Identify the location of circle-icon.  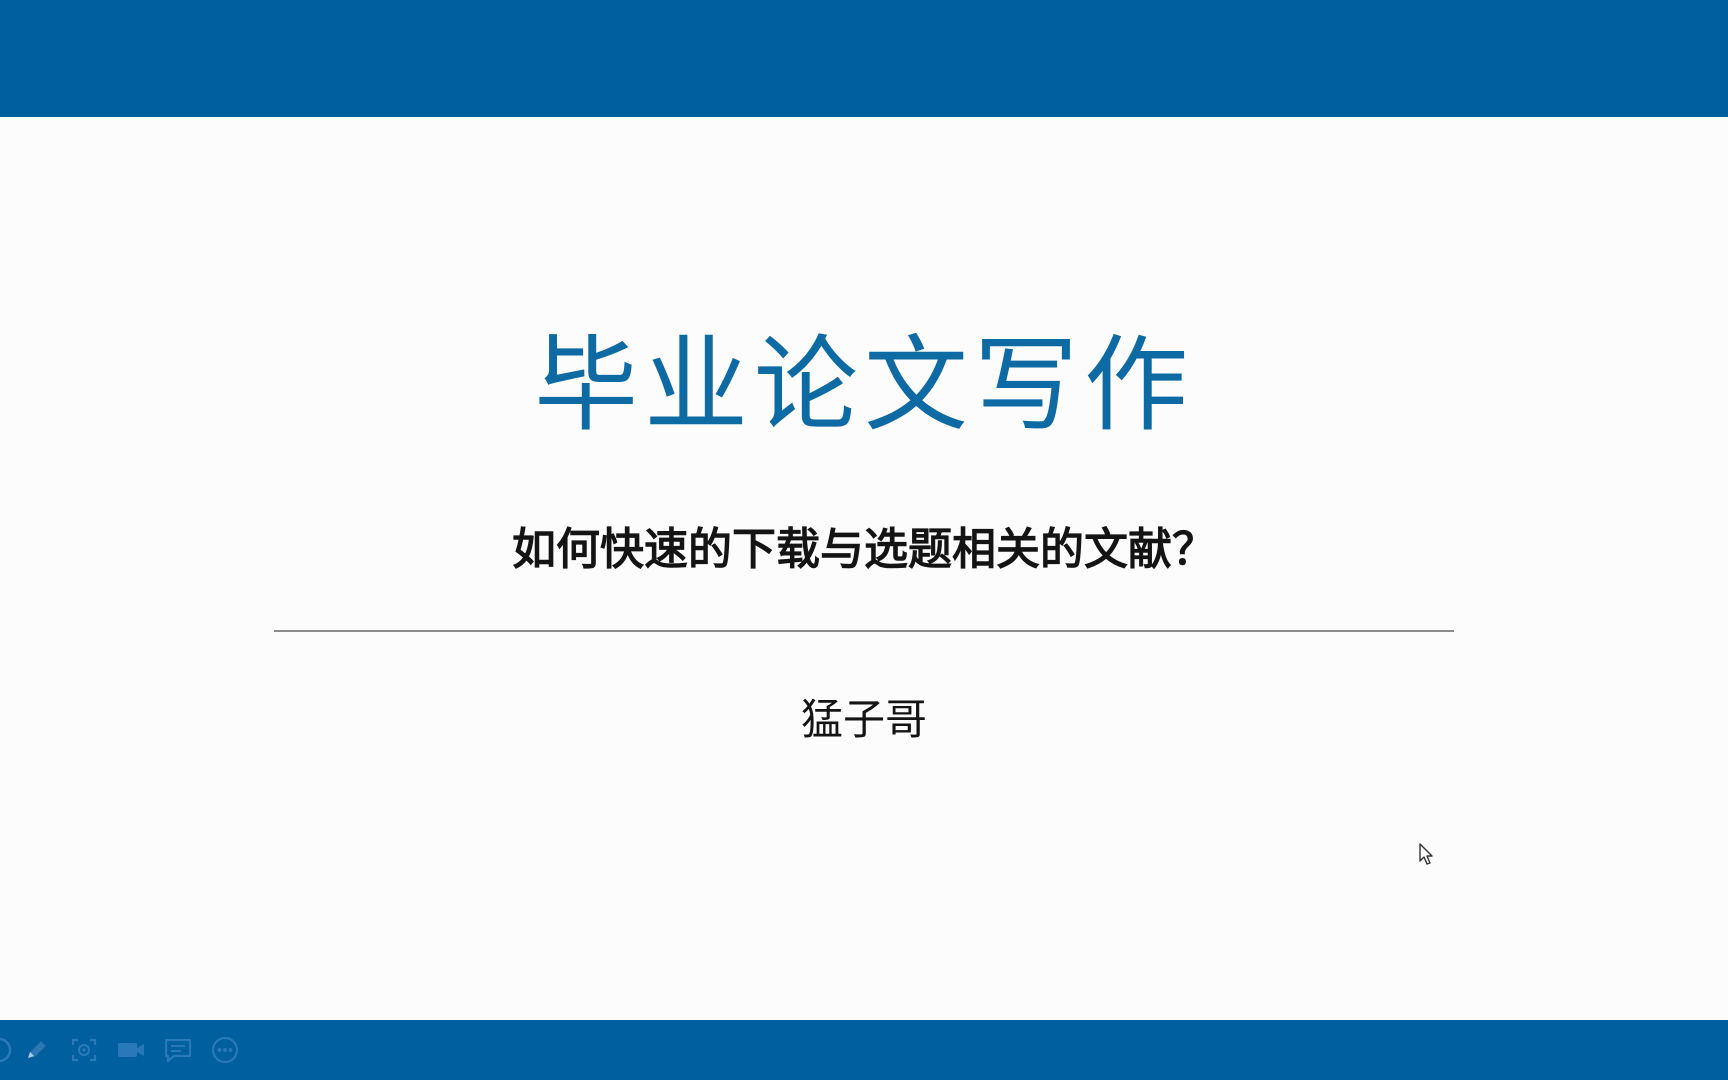
(7, 1050).